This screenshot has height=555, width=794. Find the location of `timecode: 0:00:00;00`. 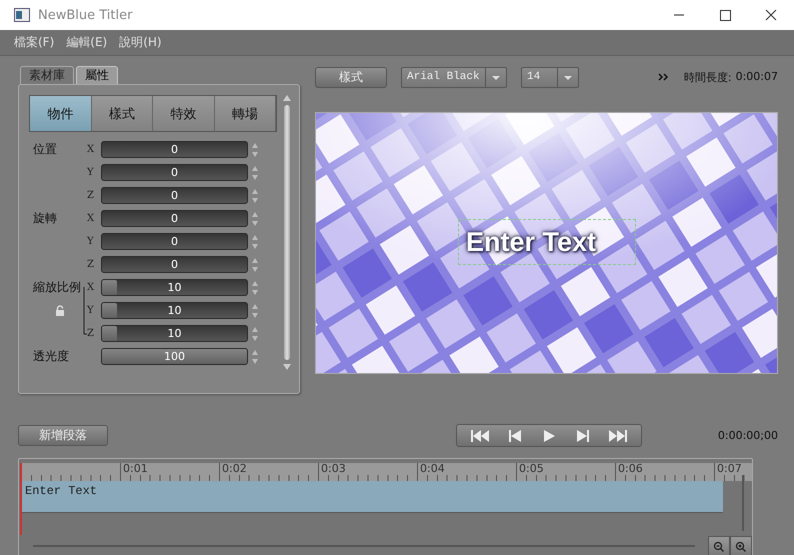

timecode: 0:00:00;00 is located at coordinates (748, 435).